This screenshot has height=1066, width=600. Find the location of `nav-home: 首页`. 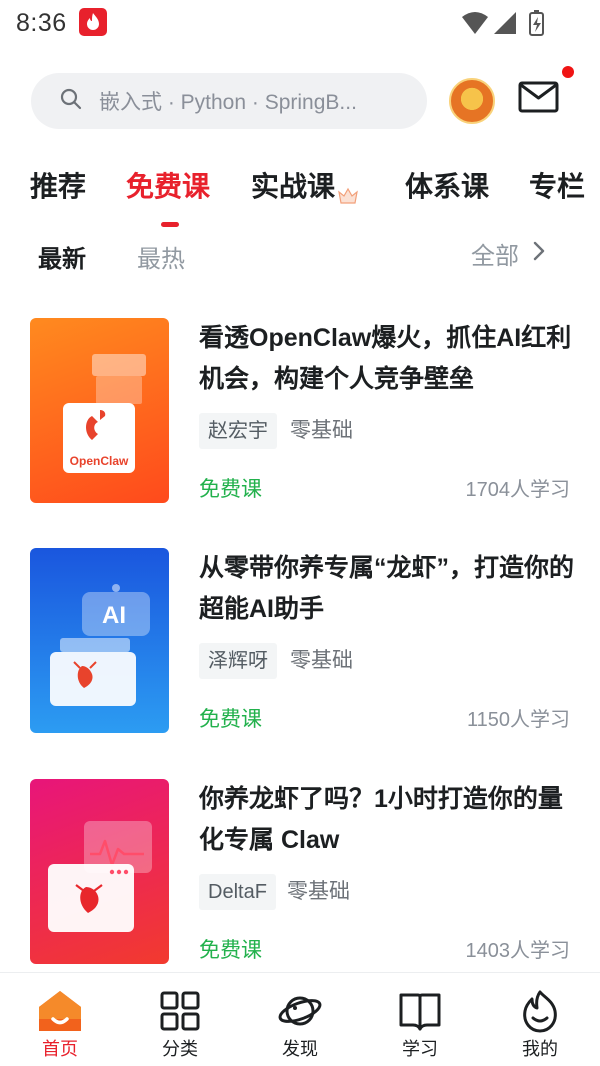

nav-home: 首页 is located at coordinates (60, 1025).